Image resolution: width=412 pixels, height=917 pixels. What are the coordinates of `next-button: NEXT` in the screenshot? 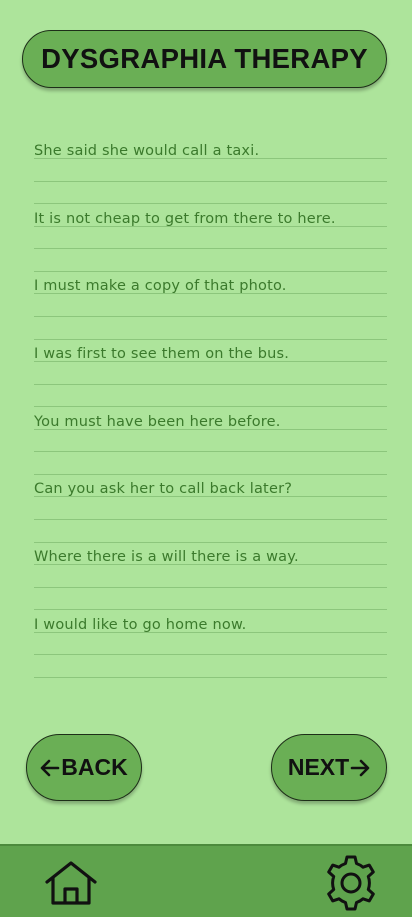 It's located at (329, 767).